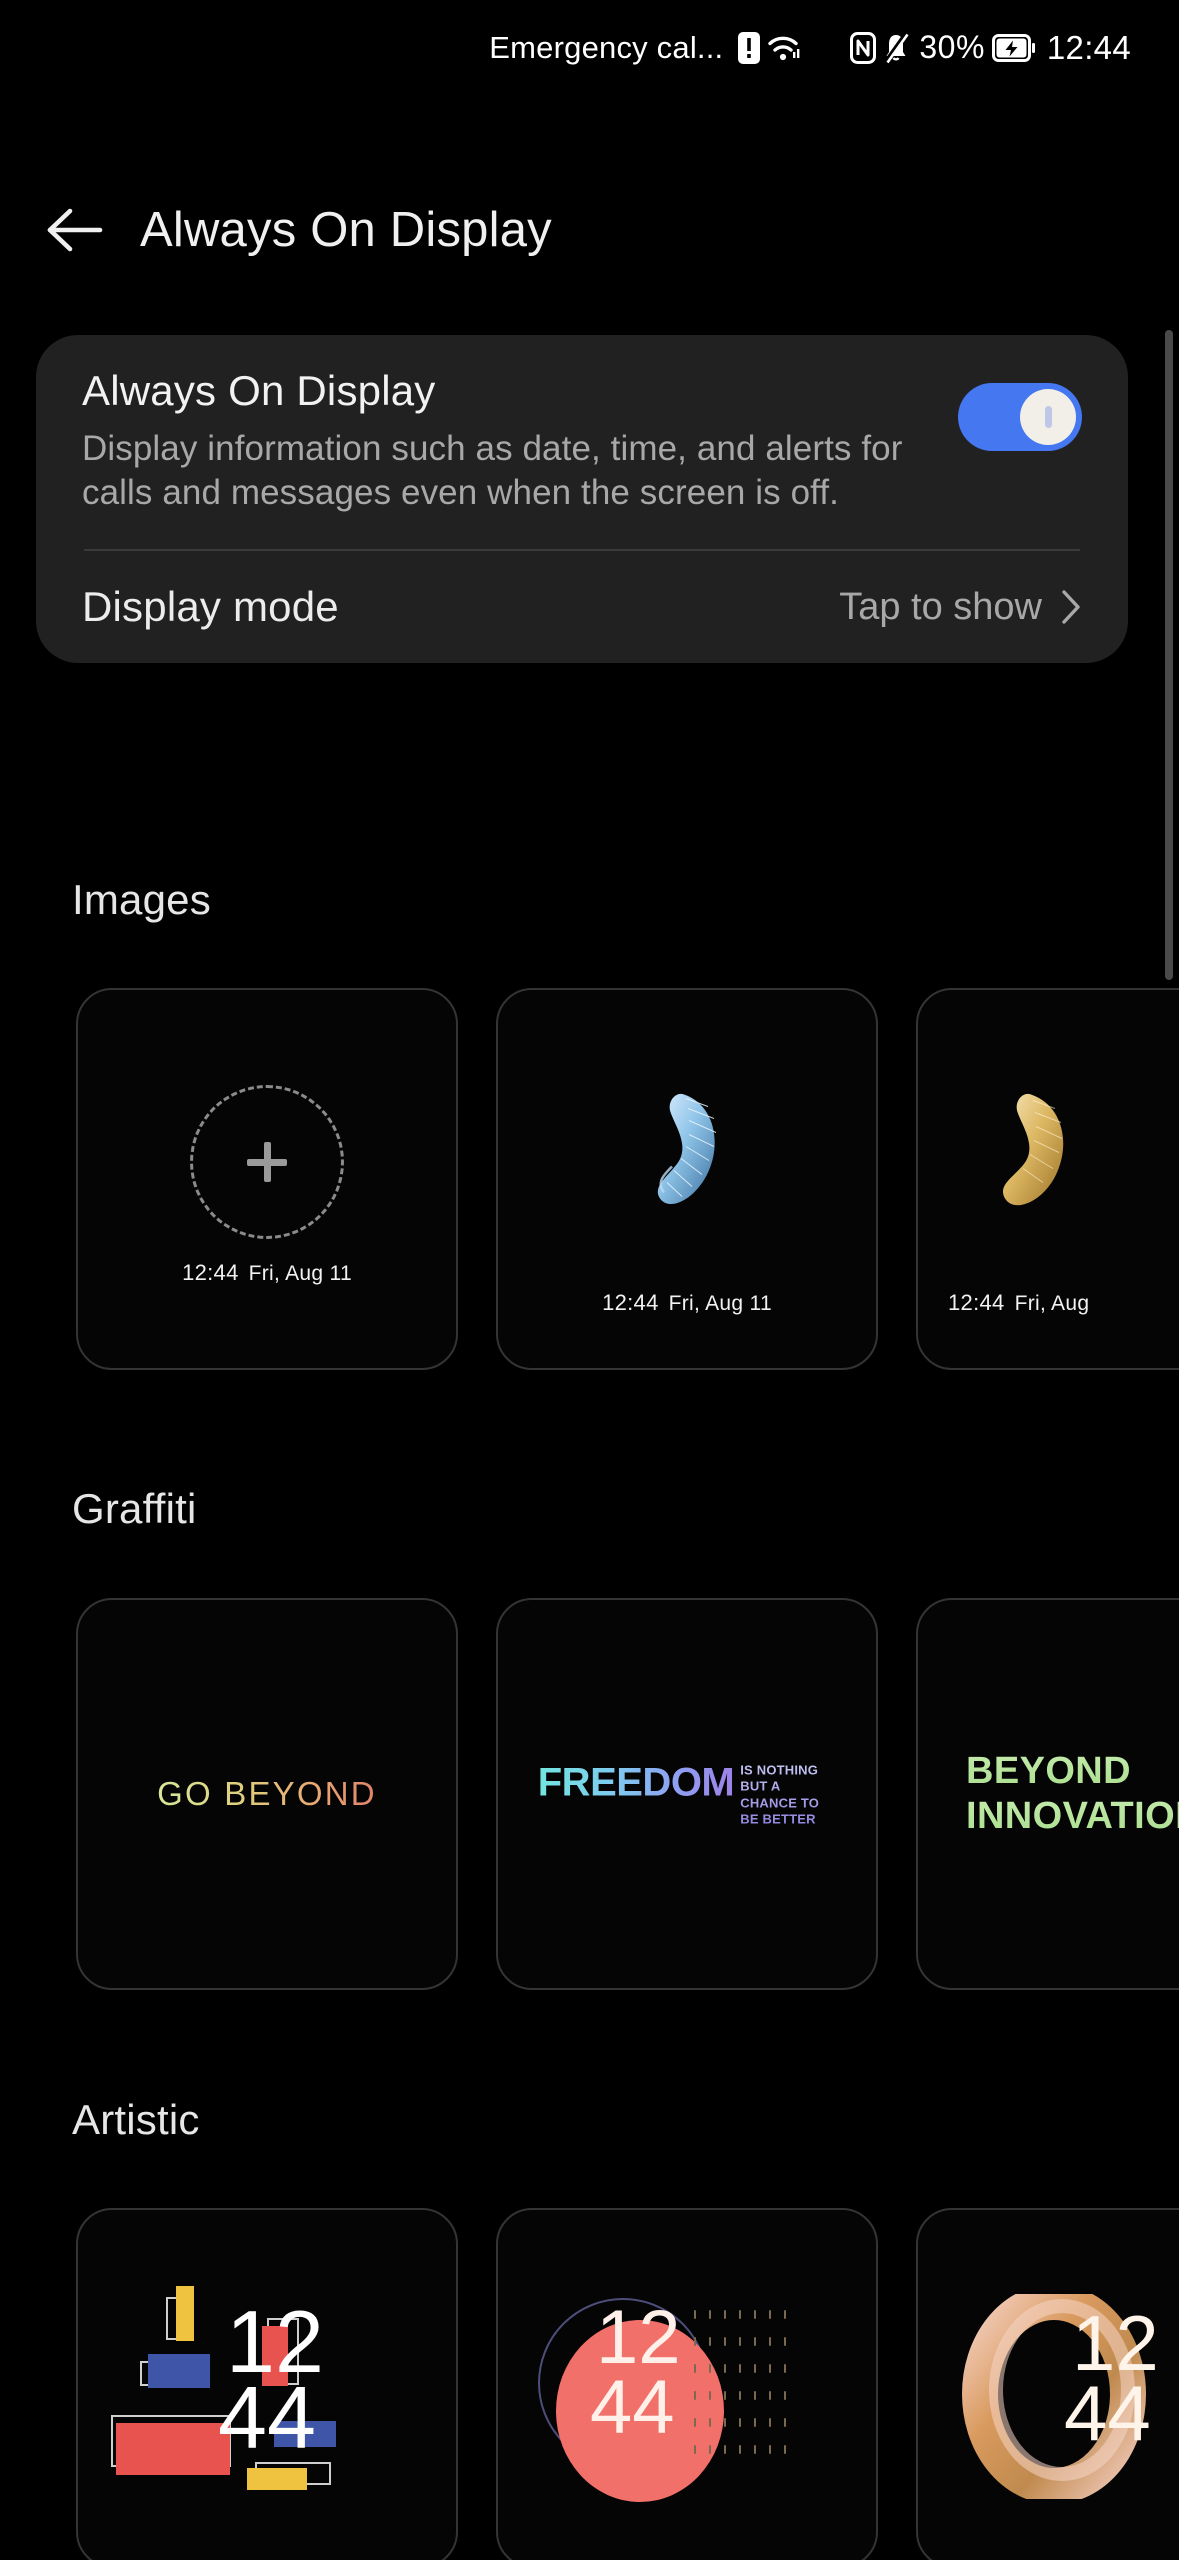  I want to click on section-title-artistic: Artistic, so click(136, 2119).